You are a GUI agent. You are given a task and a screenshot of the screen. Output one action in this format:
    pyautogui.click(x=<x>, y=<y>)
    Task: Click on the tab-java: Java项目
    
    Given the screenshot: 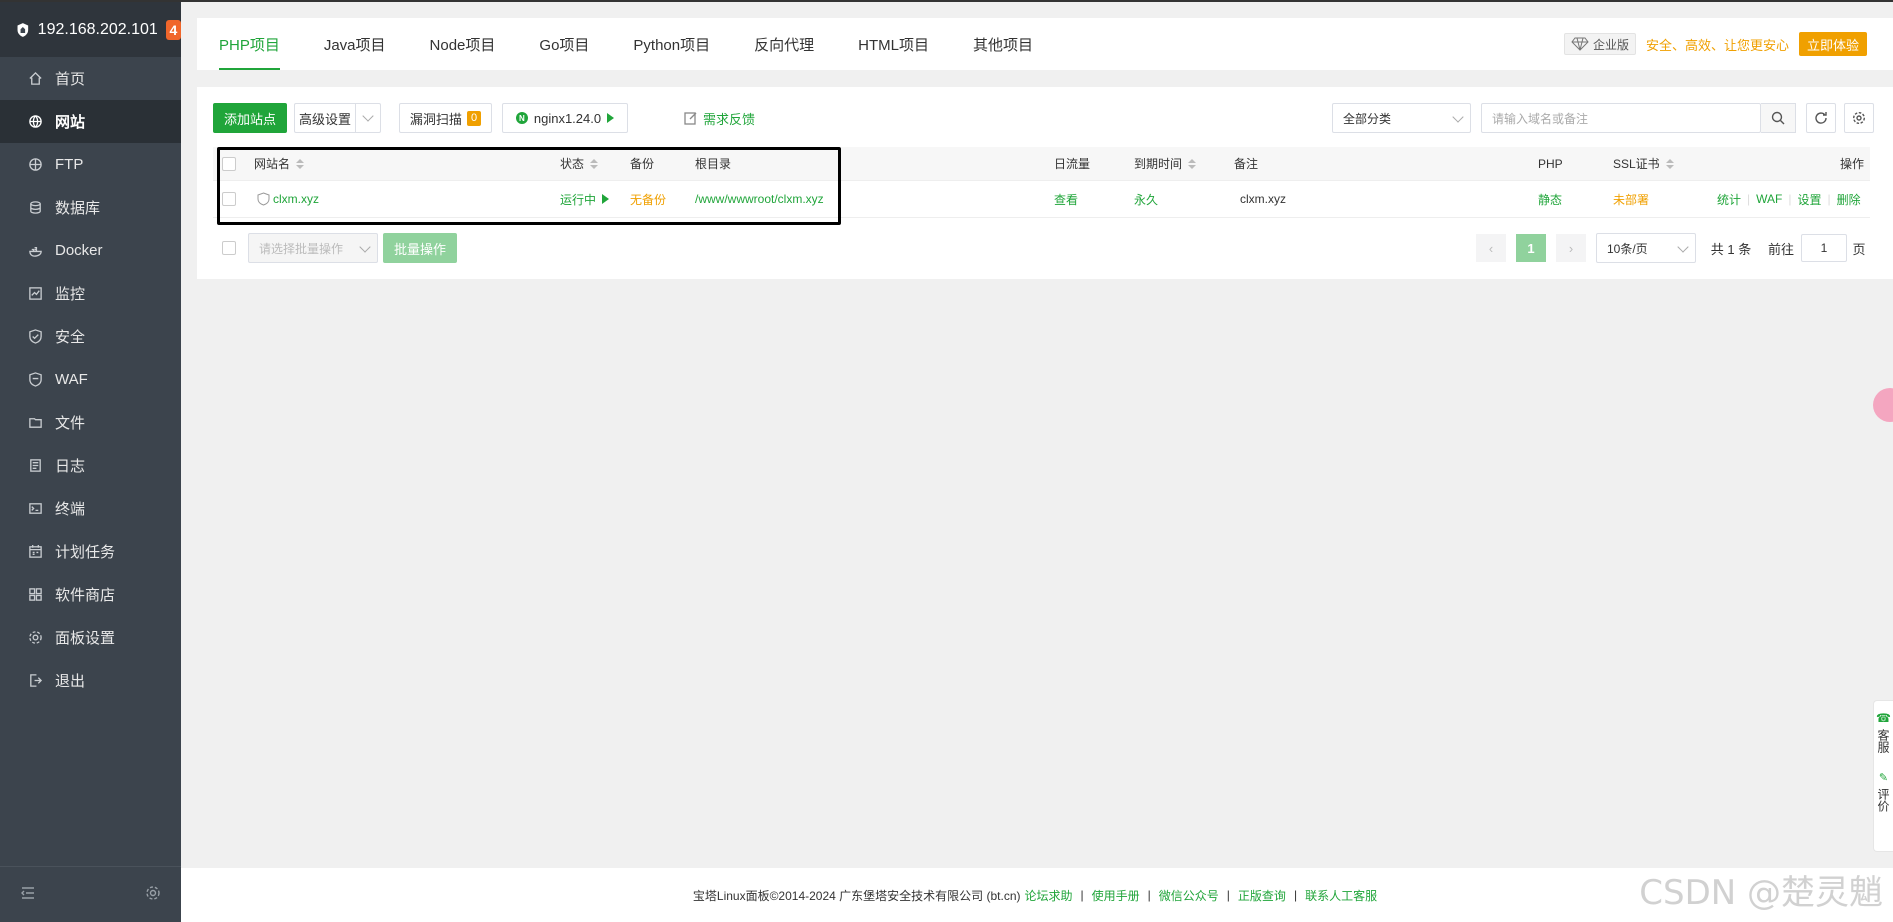 What is the action you would take?
    pyautogui.click(x=355, y=44)
    